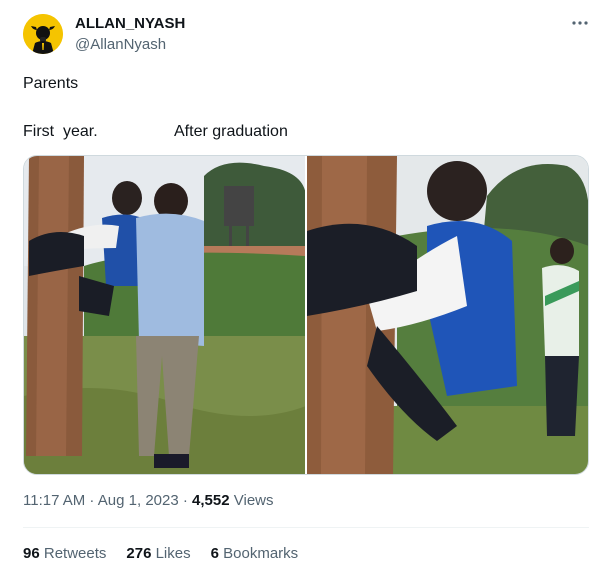 The height and width of the screenshot is (573, 616). I want to click on bookmarks-stat: 6 Bookmarks, so click(255, 553).